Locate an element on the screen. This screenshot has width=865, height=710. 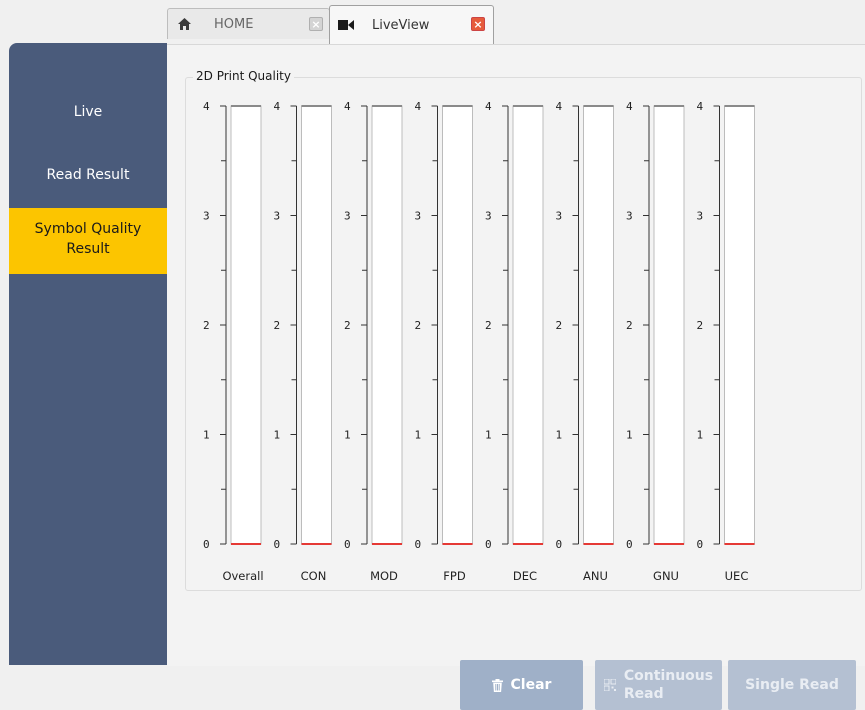
continuous-read-label: Continuous is located at coordinates (668, 676).